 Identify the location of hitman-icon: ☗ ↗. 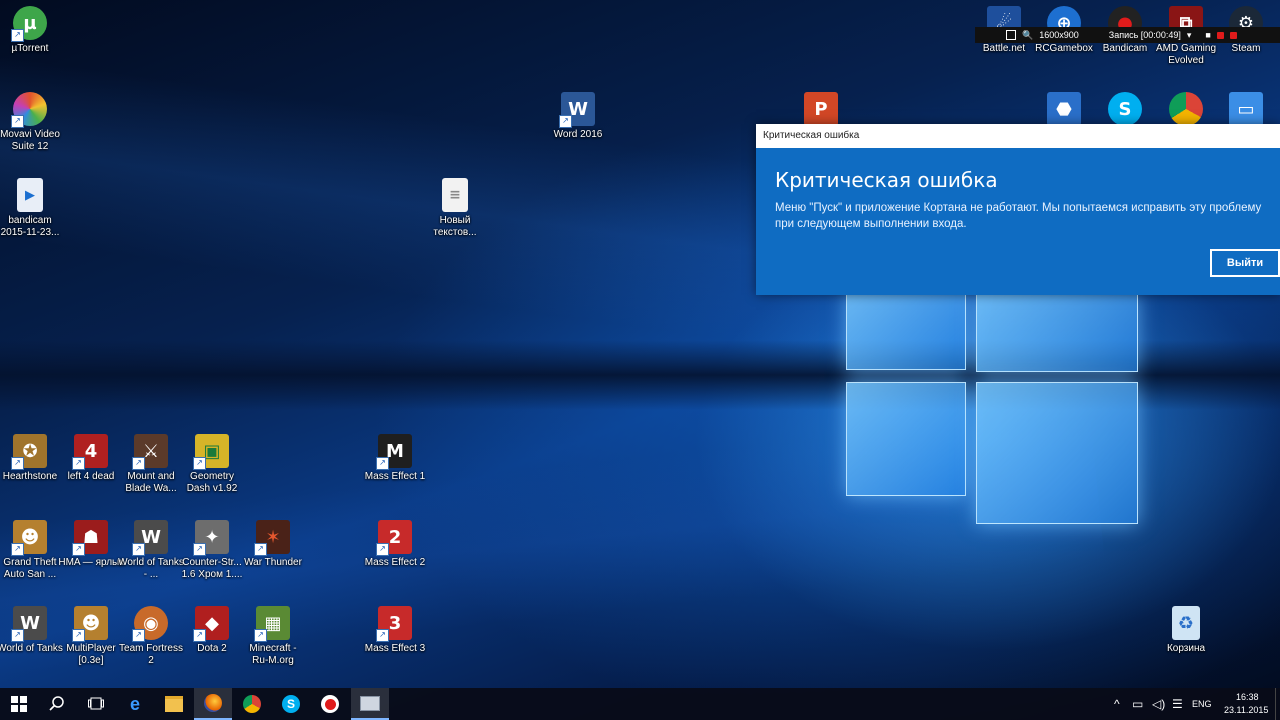
(90, 538).